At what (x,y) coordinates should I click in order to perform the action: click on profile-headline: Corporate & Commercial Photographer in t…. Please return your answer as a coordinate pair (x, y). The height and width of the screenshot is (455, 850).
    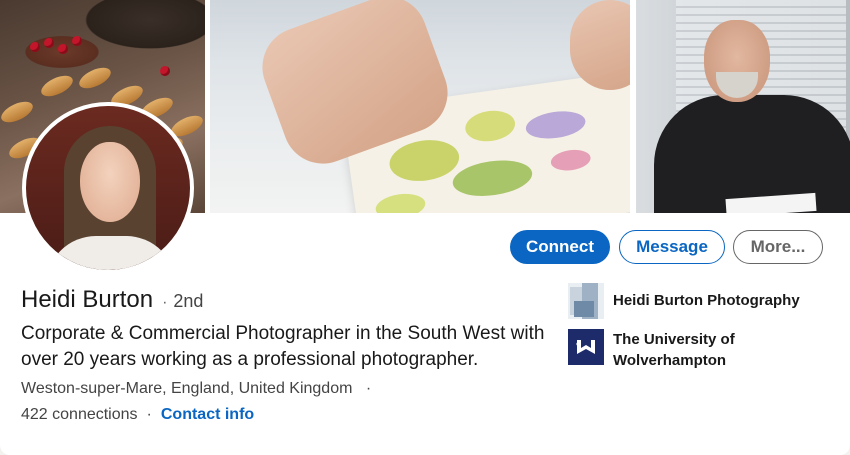
    Looking at the image, I should click on (283, 346).